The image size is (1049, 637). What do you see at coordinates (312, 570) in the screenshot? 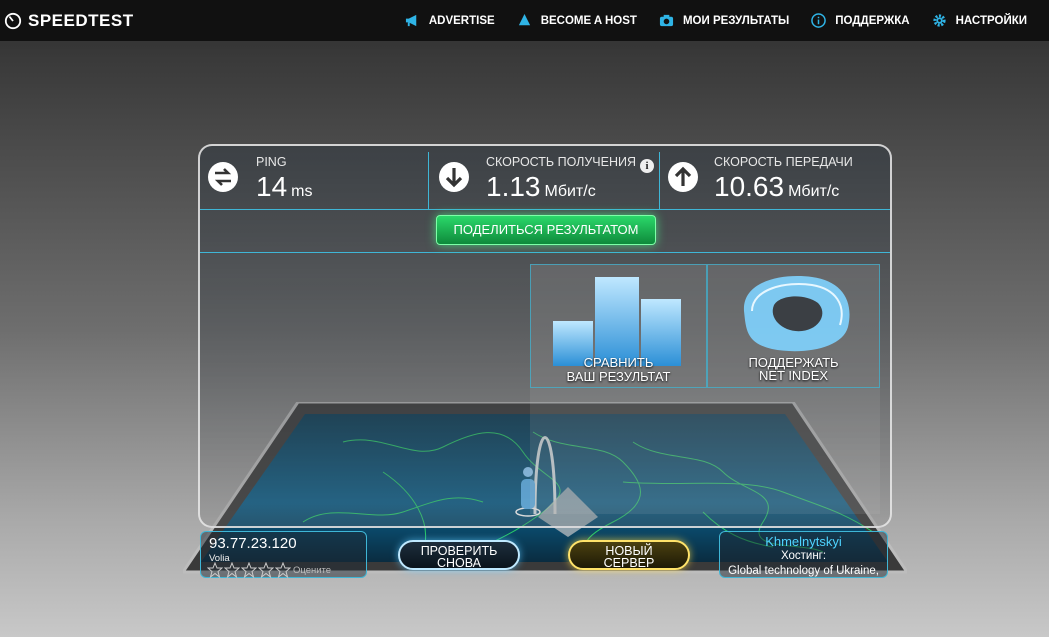
I see `rate-label: Оцените` at bounding box center [312, 570].